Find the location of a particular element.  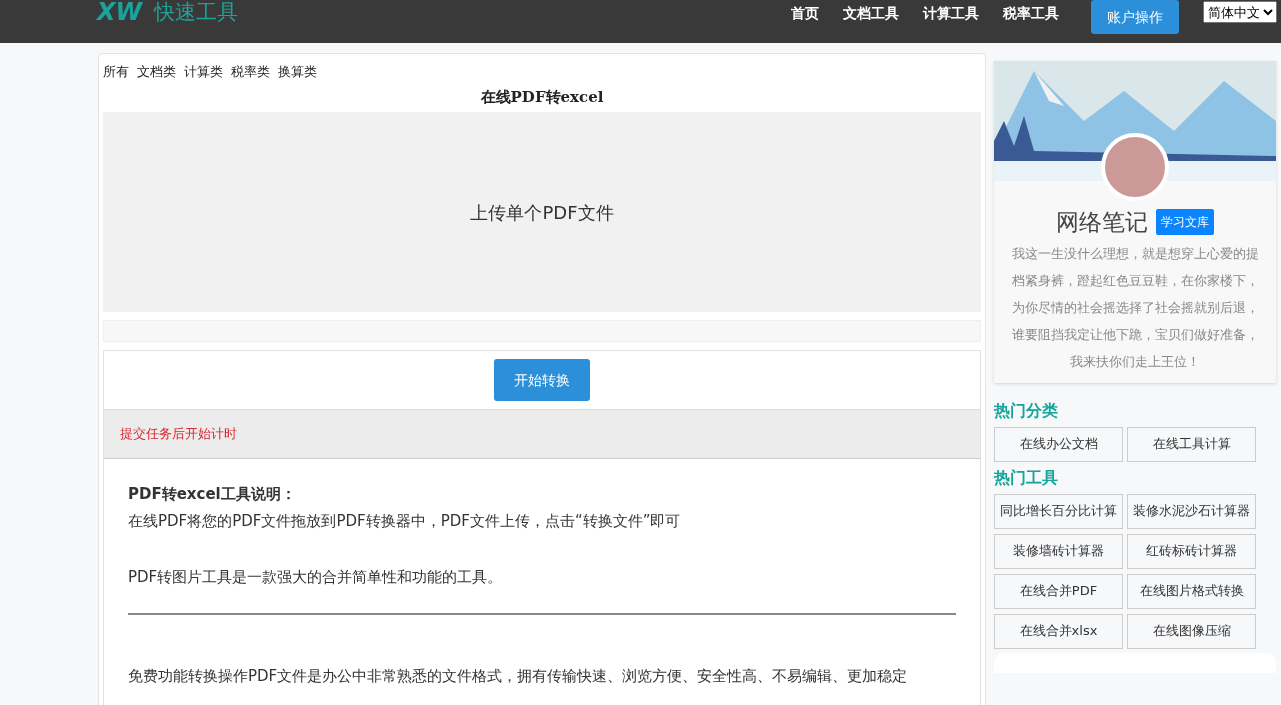

tool-link-button: 装修墙砖计算器 is located at coordinates (1058, 551).